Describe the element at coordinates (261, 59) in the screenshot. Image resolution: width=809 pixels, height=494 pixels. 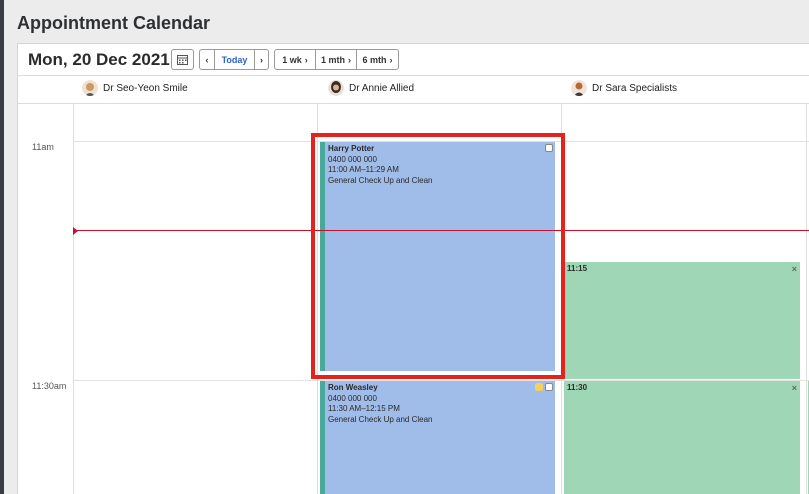
I see `next-day-button: ›` at that location.